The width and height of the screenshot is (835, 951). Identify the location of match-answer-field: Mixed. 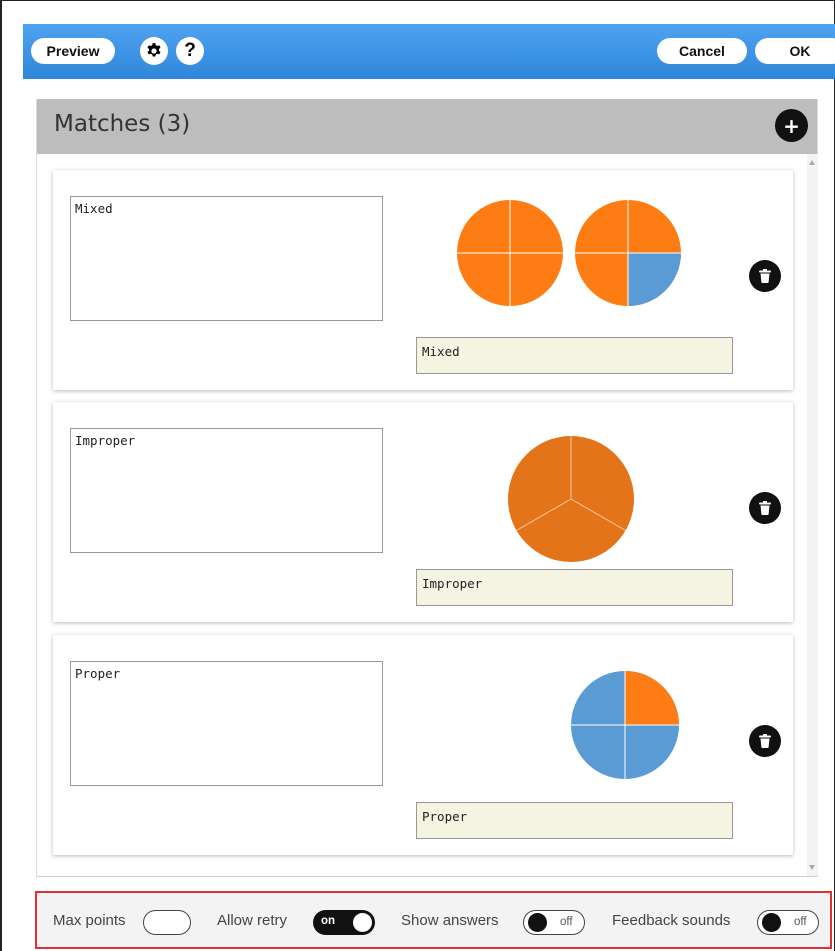
(574, 355).